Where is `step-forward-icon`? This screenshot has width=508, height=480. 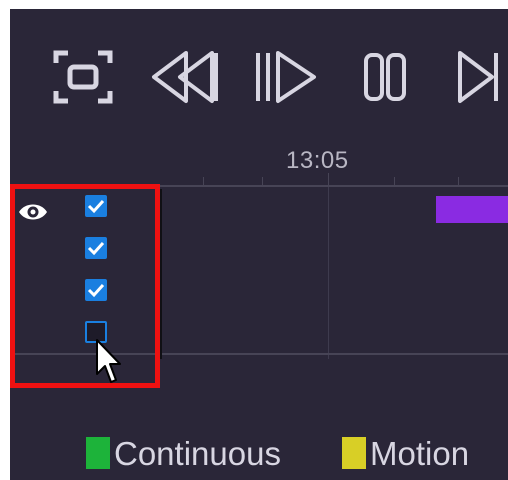
step-forward-icon is located at coordinates (478, 77).